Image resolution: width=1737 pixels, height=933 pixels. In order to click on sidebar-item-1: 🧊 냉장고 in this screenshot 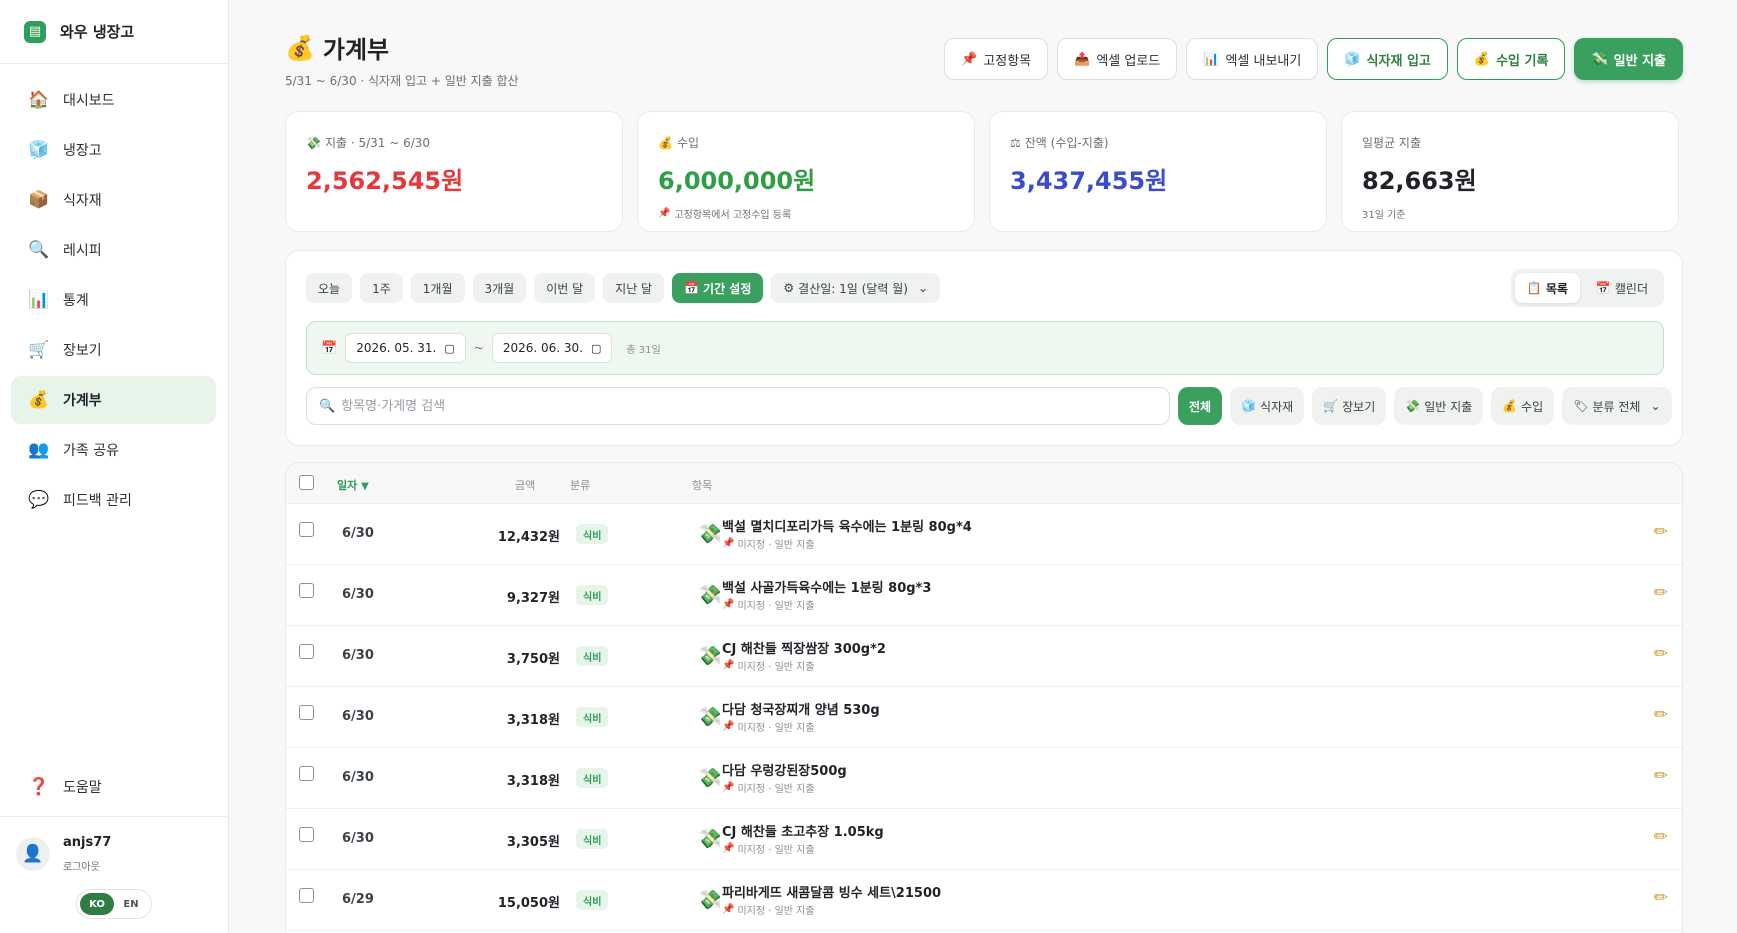, I will do `click(113, 150)`.